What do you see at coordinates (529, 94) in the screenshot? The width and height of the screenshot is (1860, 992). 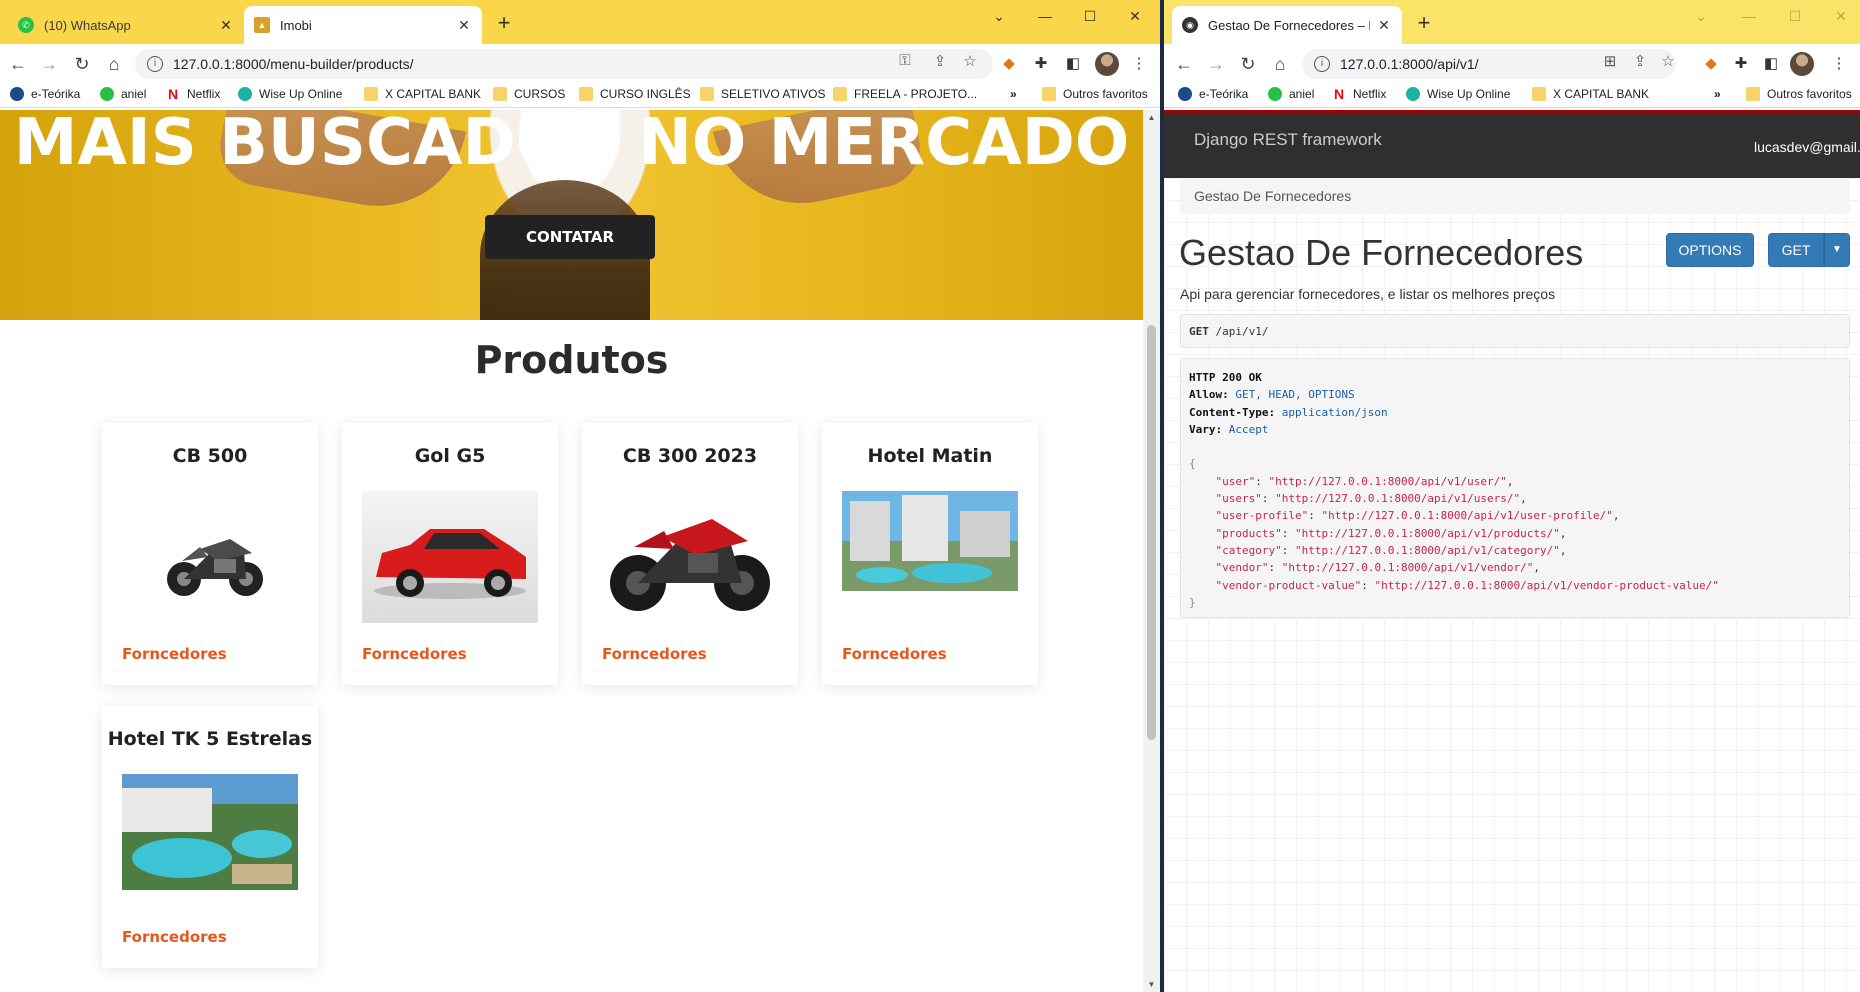 I see `bookmark-item: CURSOS` at bounding box center [529, 94].